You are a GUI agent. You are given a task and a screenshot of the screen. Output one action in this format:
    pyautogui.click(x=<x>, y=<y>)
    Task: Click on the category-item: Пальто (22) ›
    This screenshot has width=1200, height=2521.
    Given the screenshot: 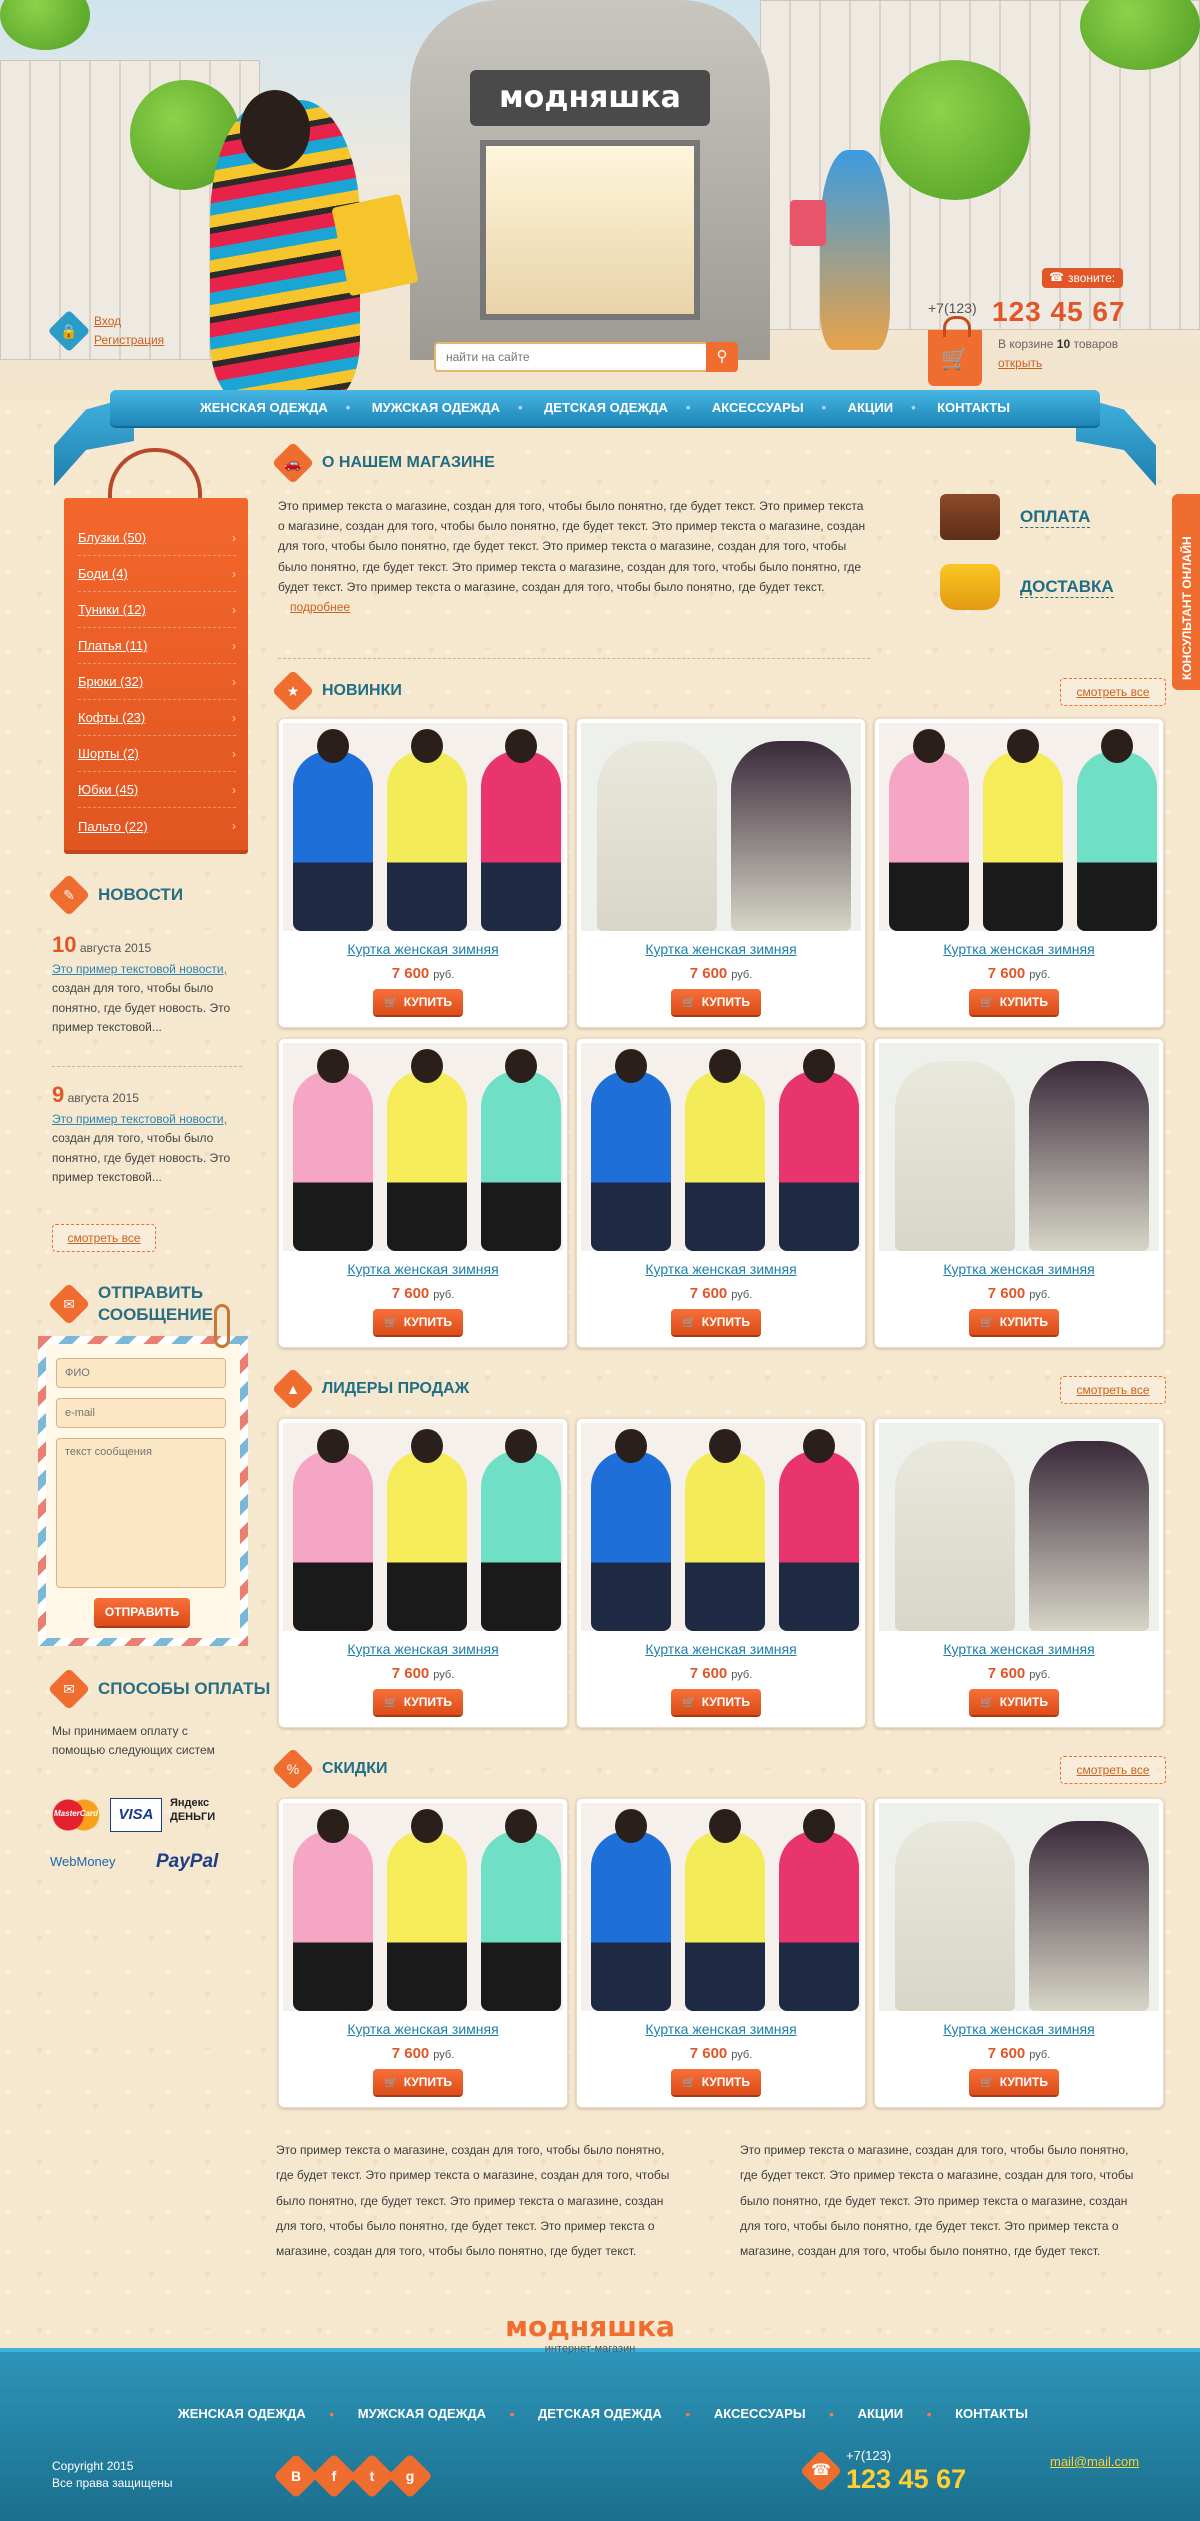 What is the action you would take?
    pyautogui.click(x=157, y=826)
    